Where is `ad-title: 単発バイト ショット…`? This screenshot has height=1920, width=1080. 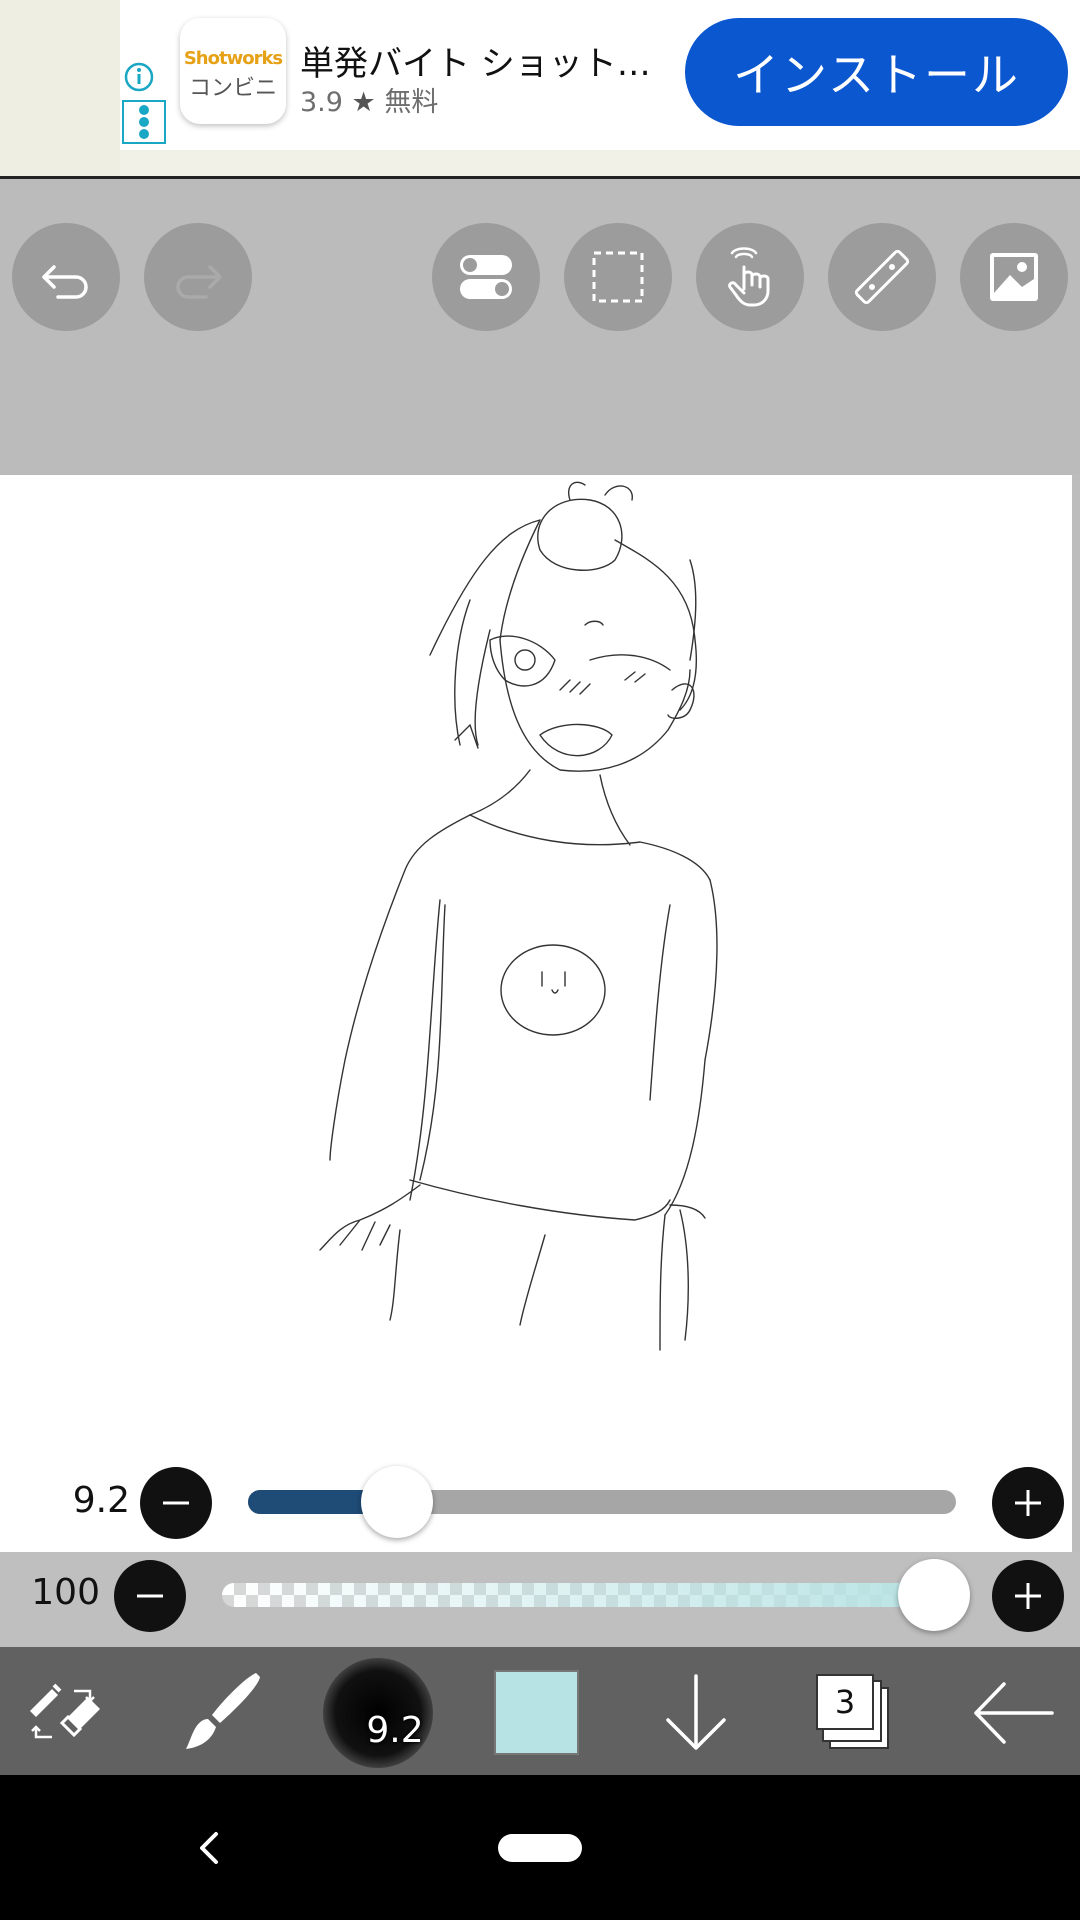
ad-title: 単発バイト ショット… is located at coordinates (475, 60).